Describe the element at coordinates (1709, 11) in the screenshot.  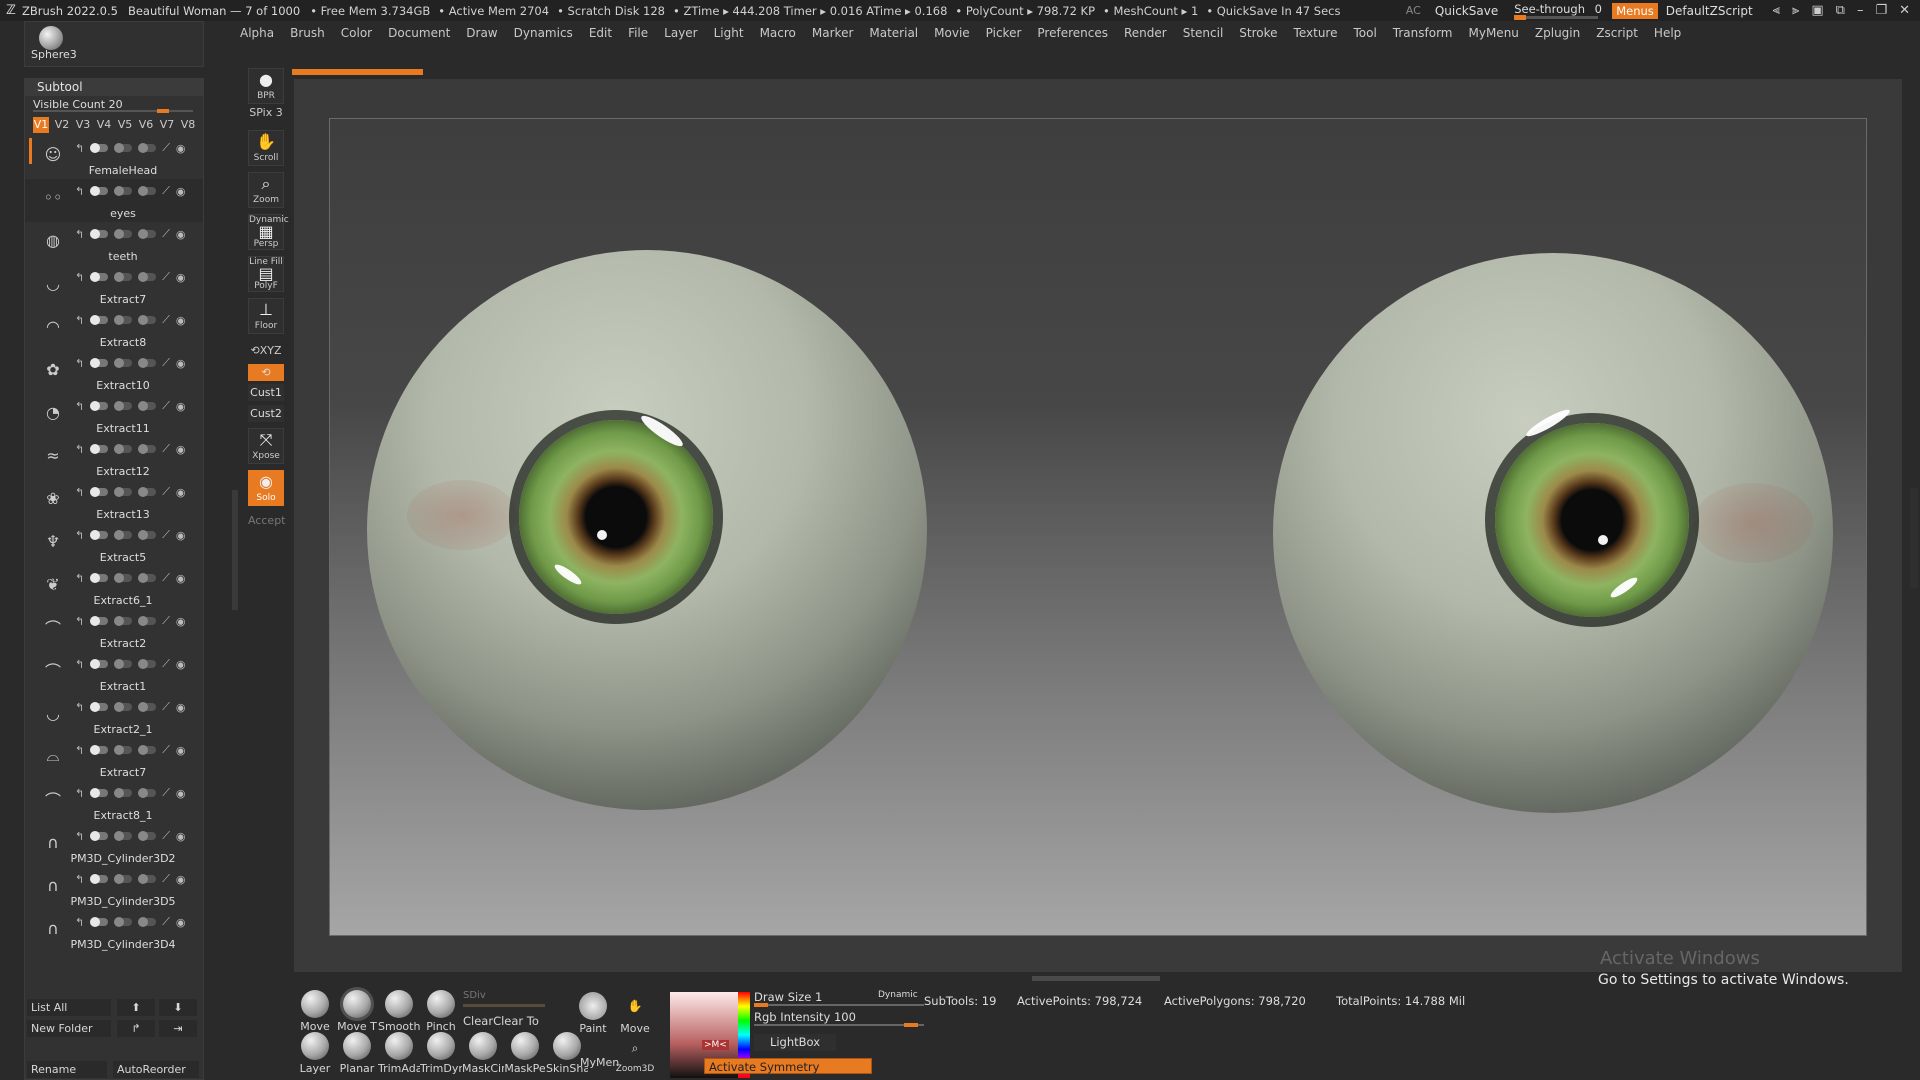
I see `default-zscript-button: DefaultZScript` at that location.